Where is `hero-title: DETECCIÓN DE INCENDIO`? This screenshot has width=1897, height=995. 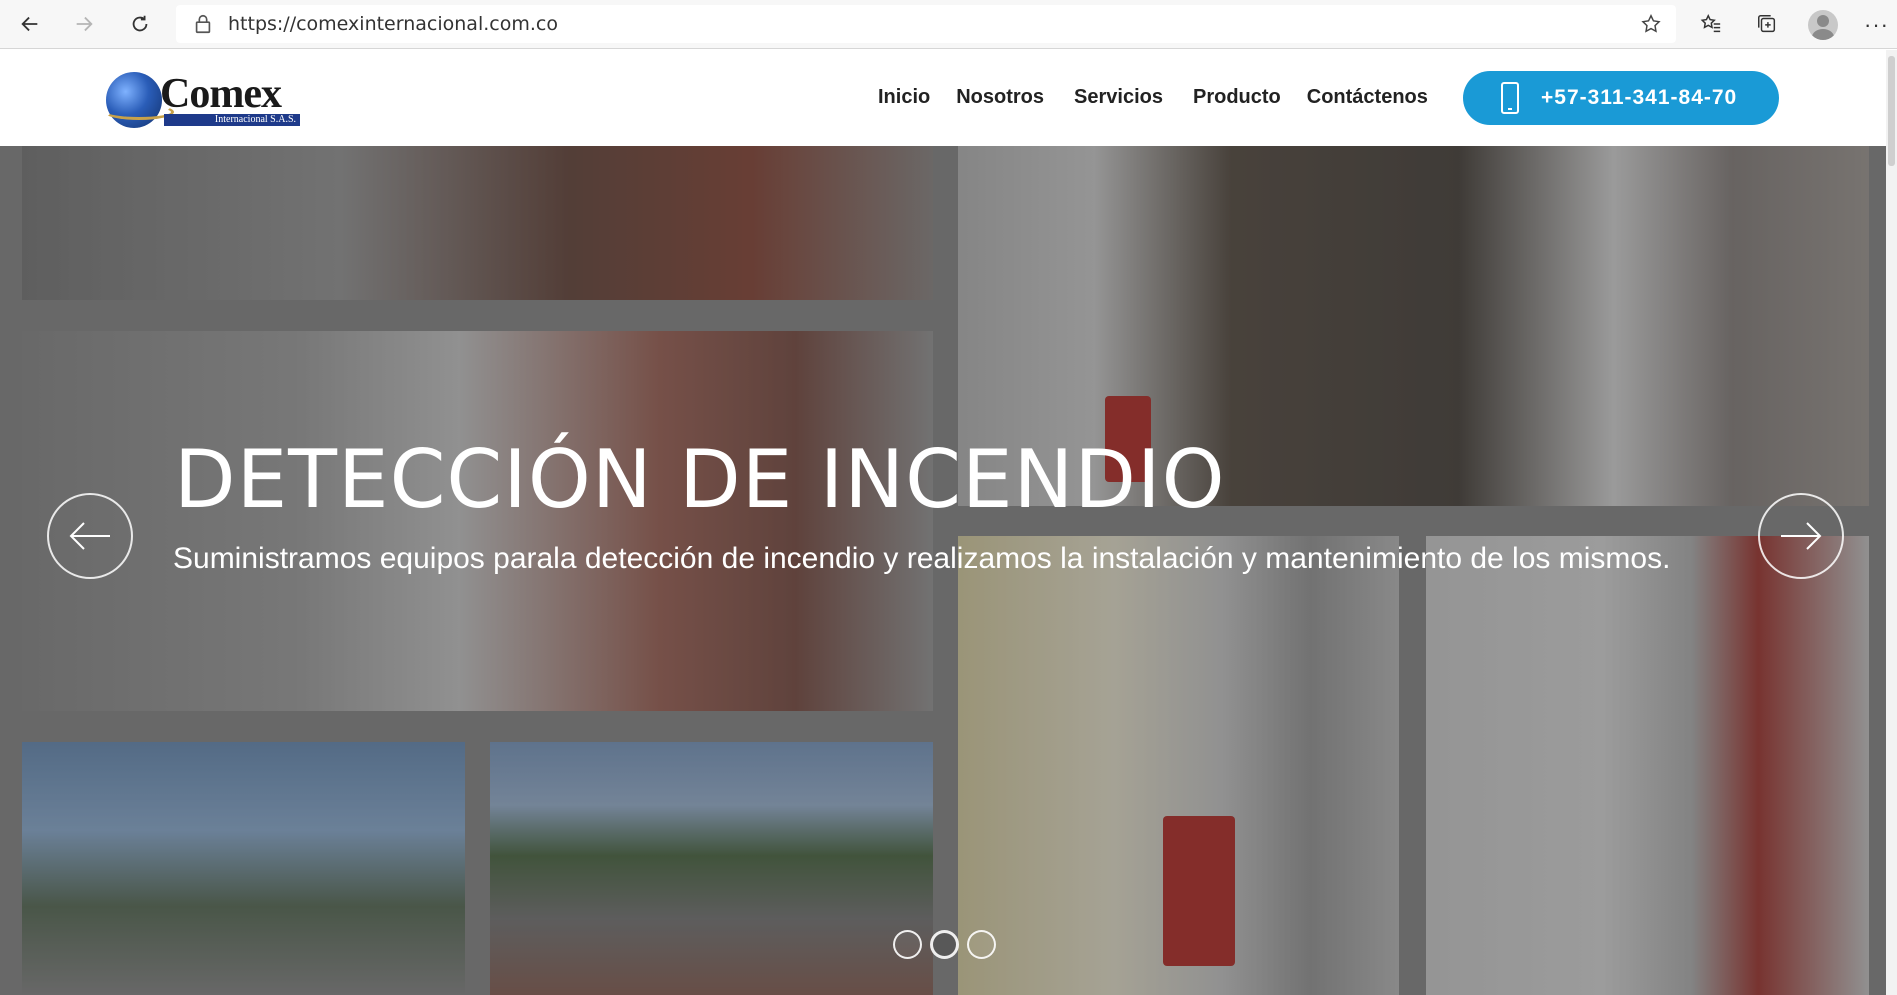
hero-title: DETECCIÓN DE INCENDIO is located at coordinates (700, 479).